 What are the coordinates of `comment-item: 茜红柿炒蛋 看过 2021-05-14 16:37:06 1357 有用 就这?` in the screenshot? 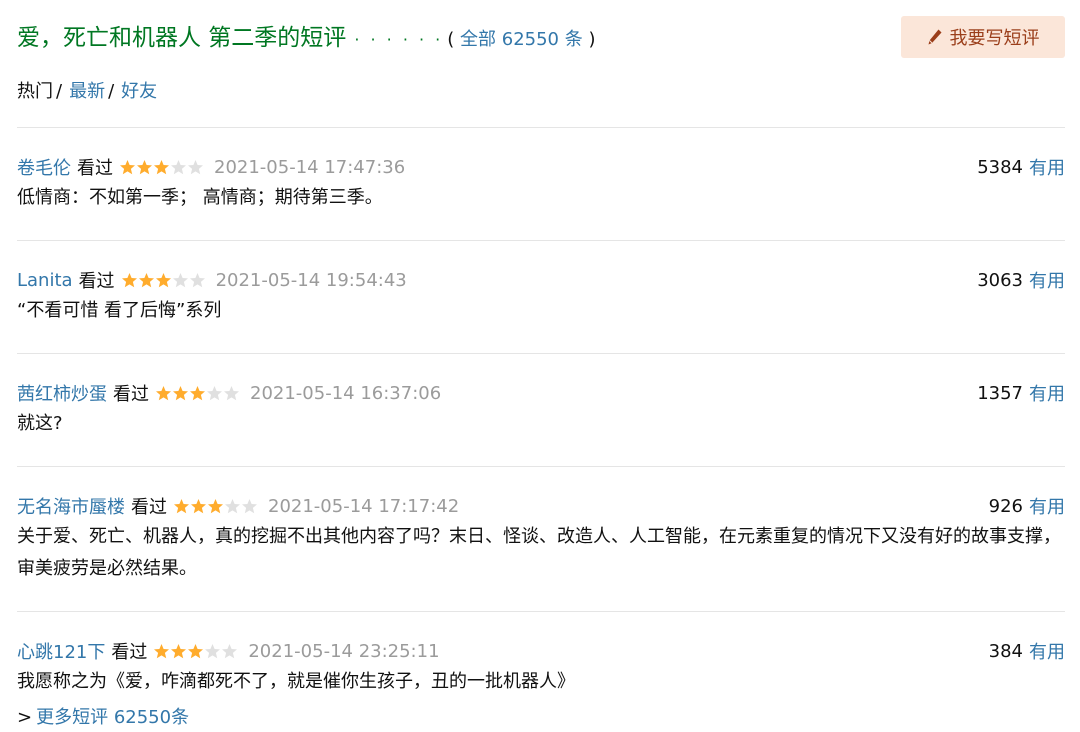 It's located at (541, 409).